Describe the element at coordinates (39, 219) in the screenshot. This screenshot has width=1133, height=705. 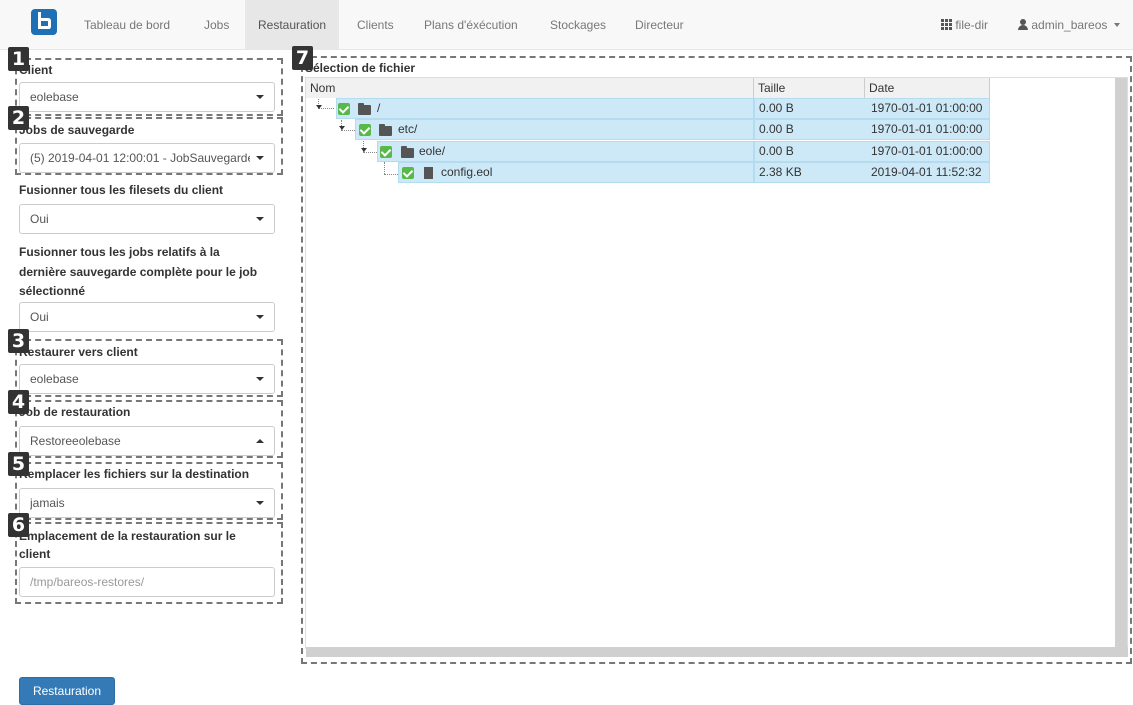
I see `merge-filesets-value: Oui` at that location.